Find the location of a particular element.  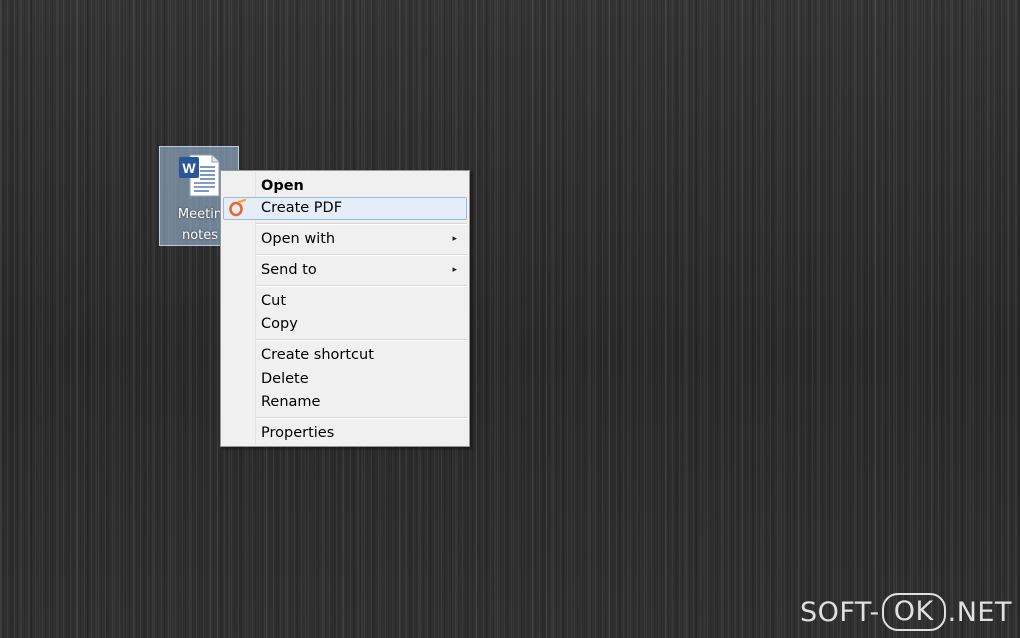

watermark-part2: OK is located at coordinates (913, 612).